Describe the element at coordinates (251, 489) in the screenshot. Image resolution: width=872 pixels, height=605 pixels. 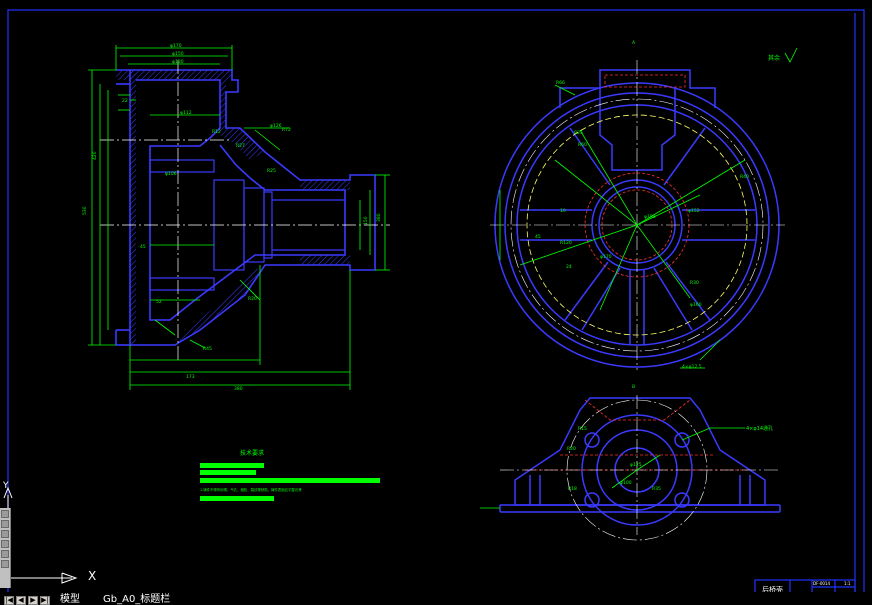
I see `notes-text: 1.铸件不得有砂眼、气孔、缩松、裂纹等缺陷，铸件表面应平整光滑` at that location.